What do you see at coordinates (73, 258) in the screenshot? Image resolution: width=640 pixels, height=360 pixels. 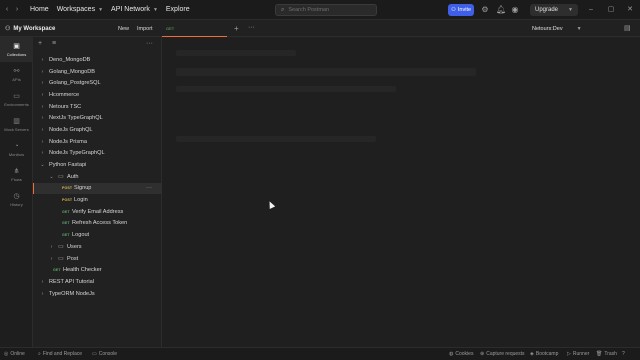 I see `tree-item-label: Post` at bounding box center [73, 258].